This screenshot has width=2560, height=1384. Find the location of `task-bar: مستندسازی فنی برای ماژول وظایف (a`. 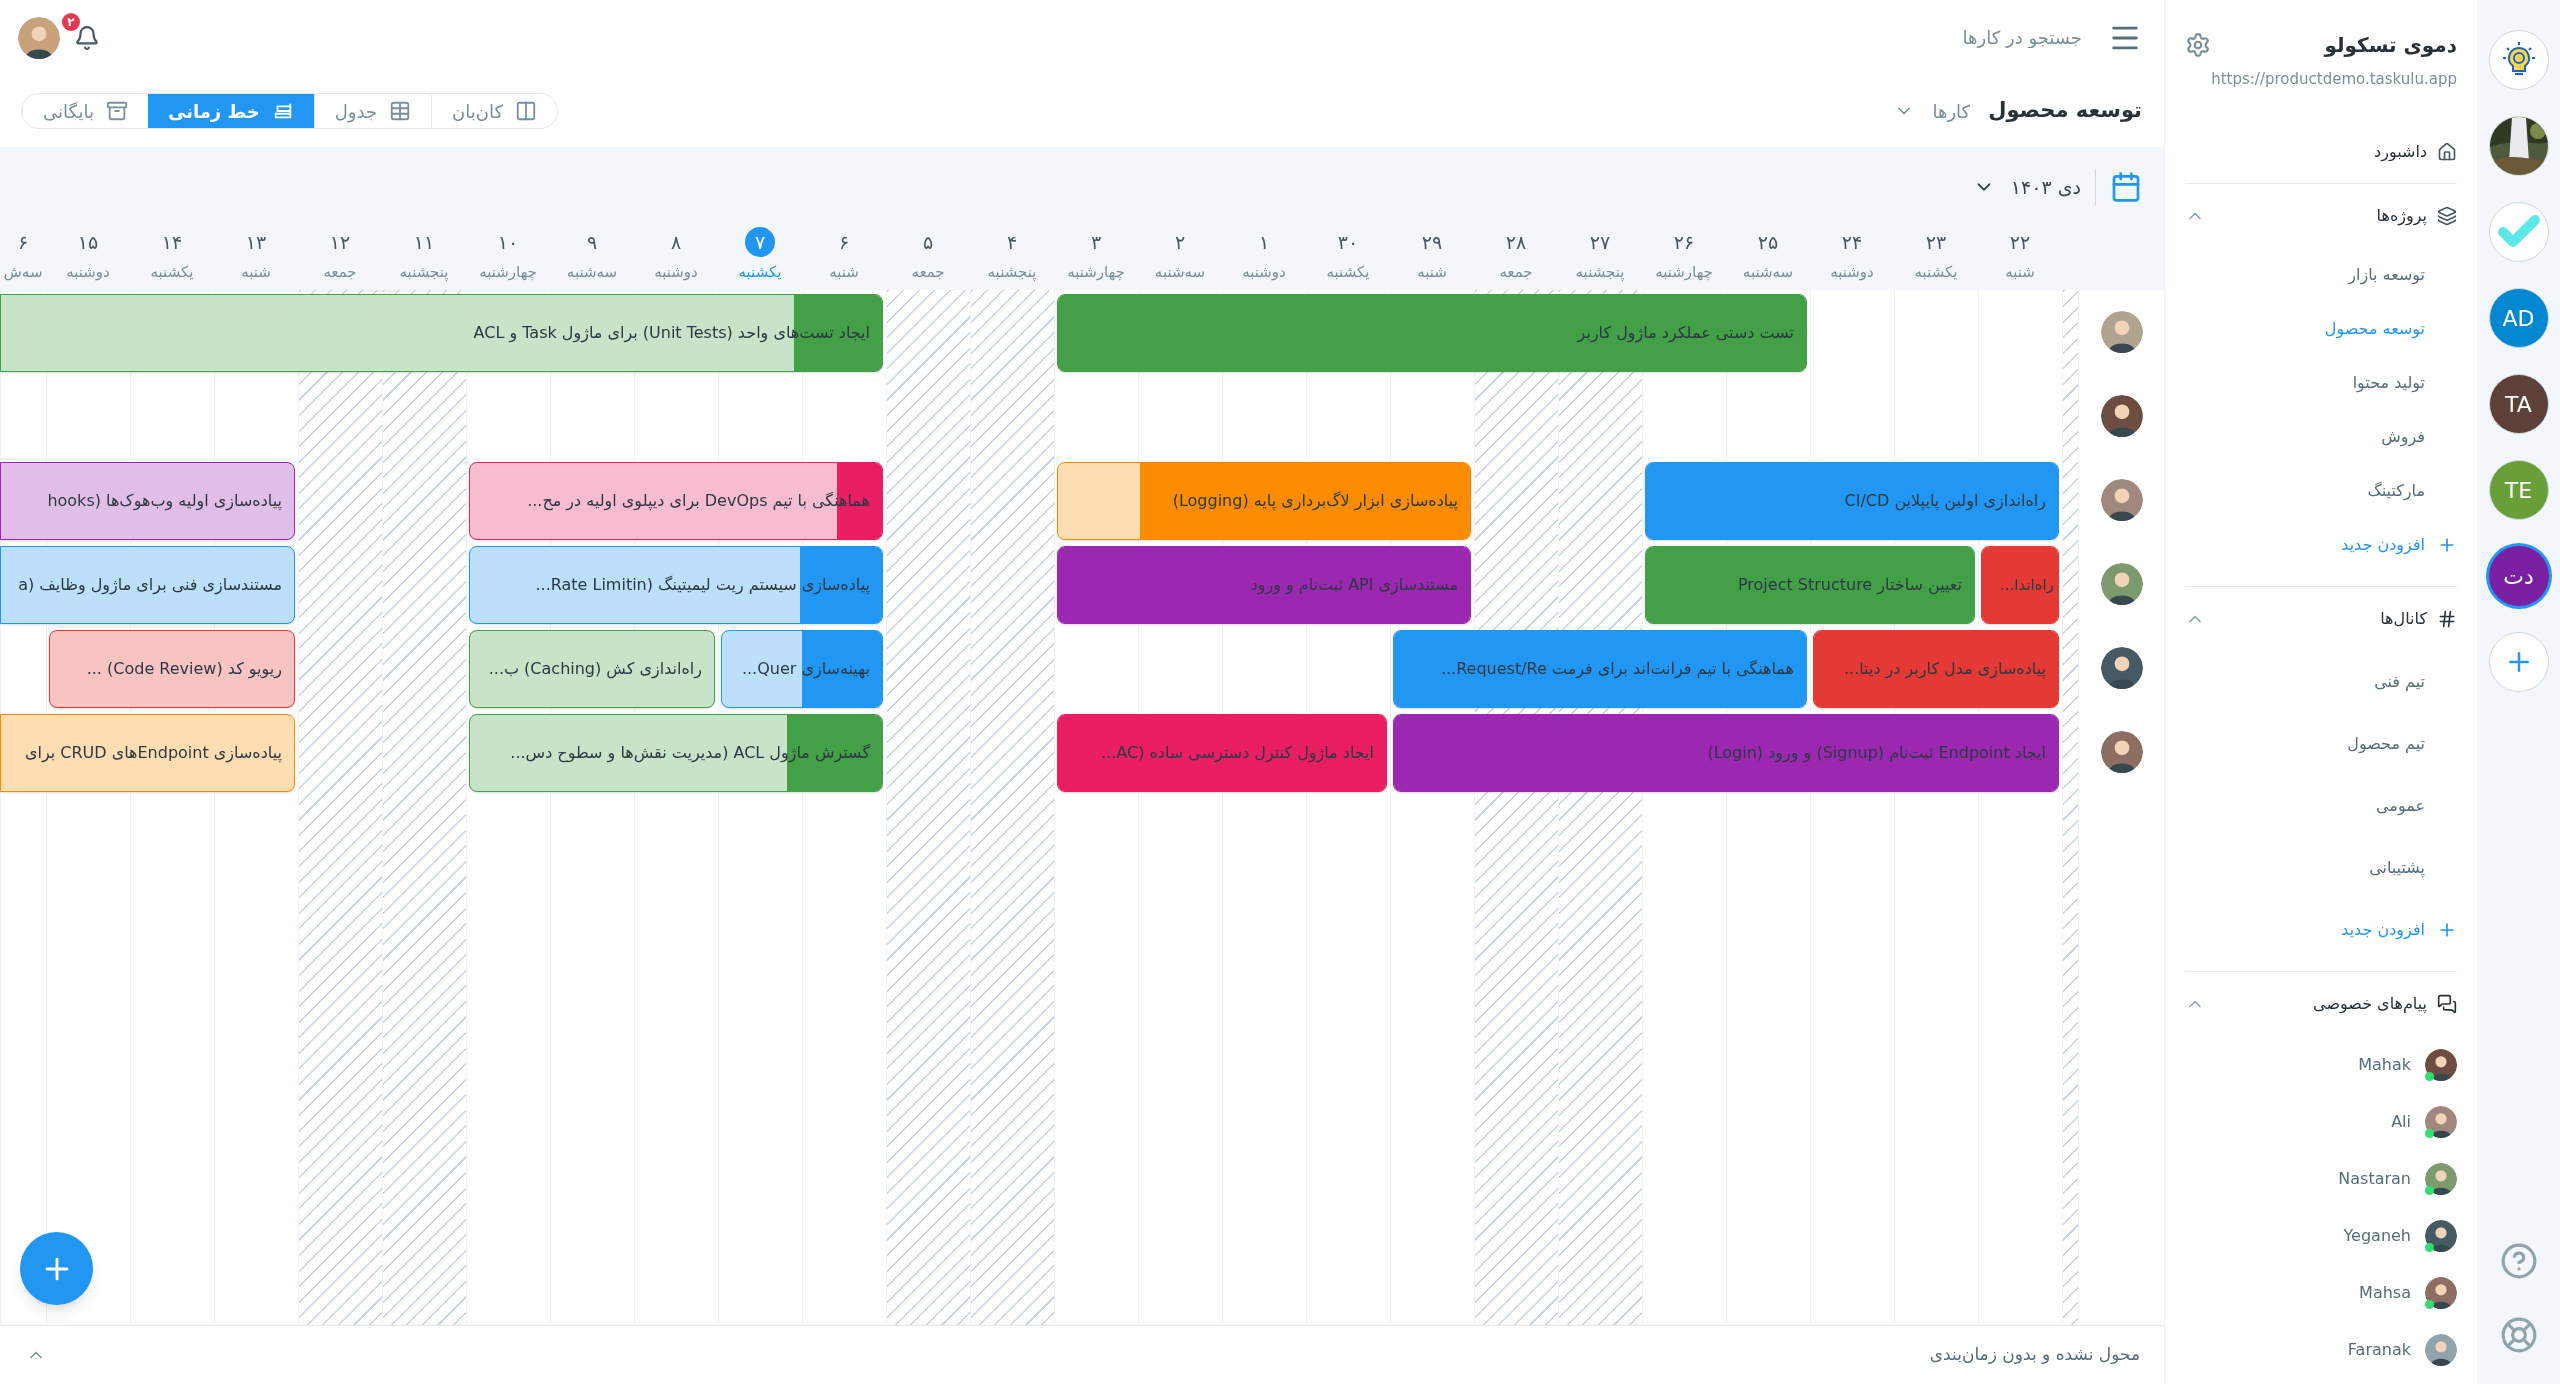

task-bar: مستندسازی فنی برای ماژول وظایف (a is located at coordinates (147, 585).